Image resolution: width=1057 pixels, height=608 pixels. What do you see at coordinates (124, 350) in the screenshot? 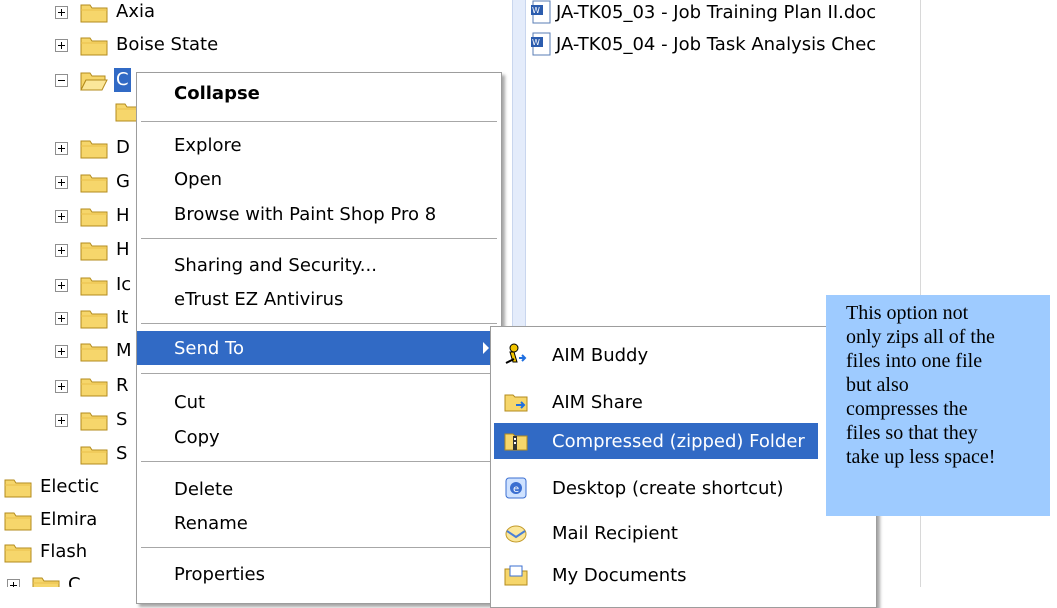
I see `tree-item-label: M` at bounding box center [124, 350].